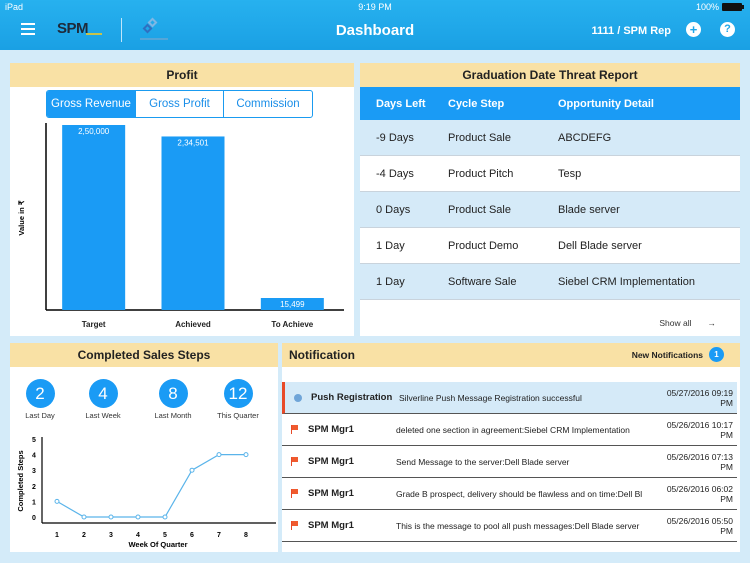 The width and height of the screenshot is (750, 563). I want to click on threat-table-row: -4 Days Product Pitch Tesp, so click(550, 174).